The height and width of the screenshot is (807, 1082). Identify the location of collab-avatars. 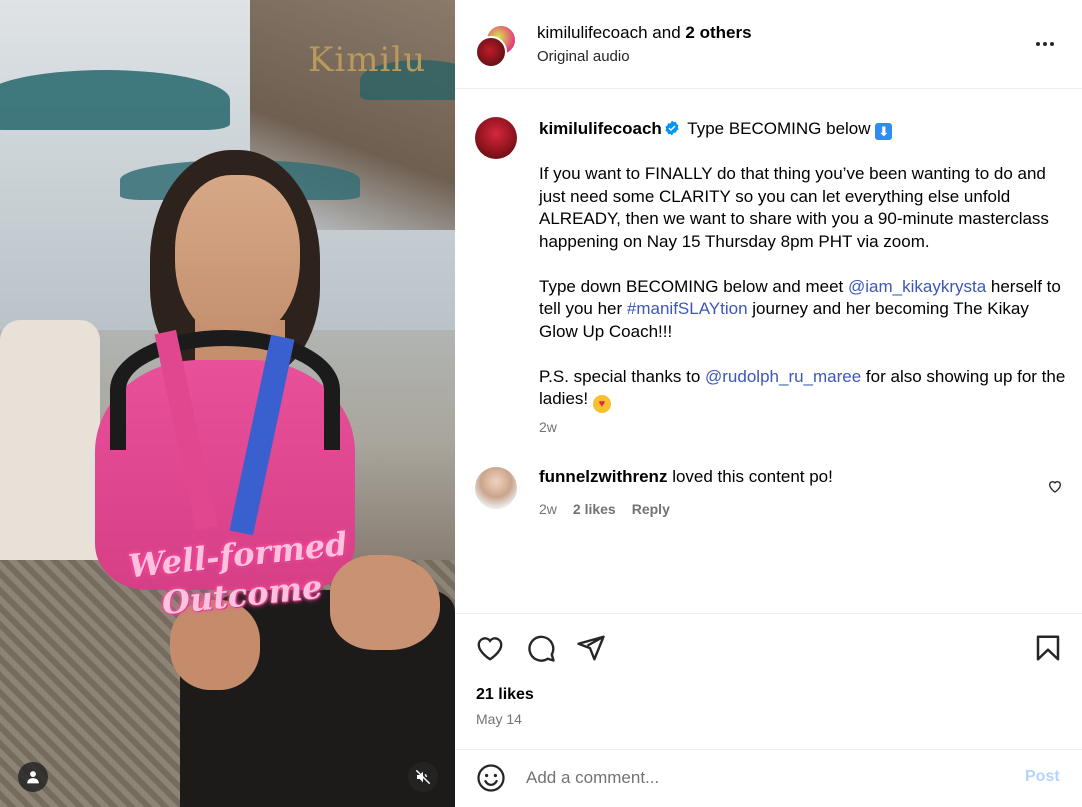
(497, 46).